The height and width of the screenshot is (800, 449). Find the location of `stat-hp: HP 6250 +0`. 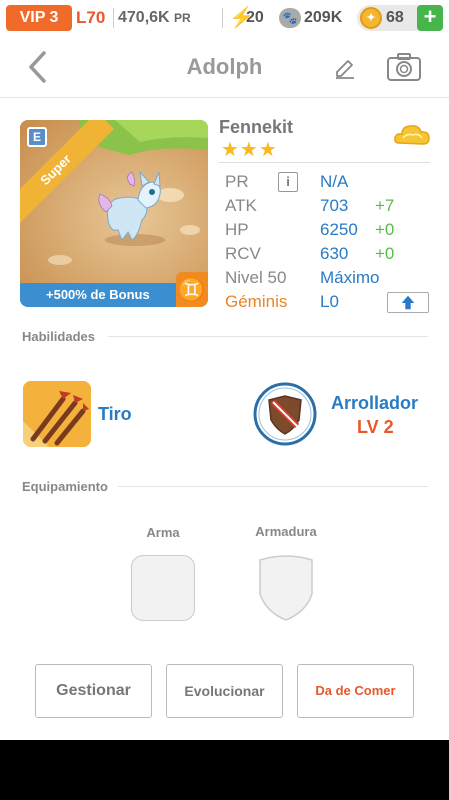

stat-hp: HP 6250 +0 is located at coordinates (328, 230).